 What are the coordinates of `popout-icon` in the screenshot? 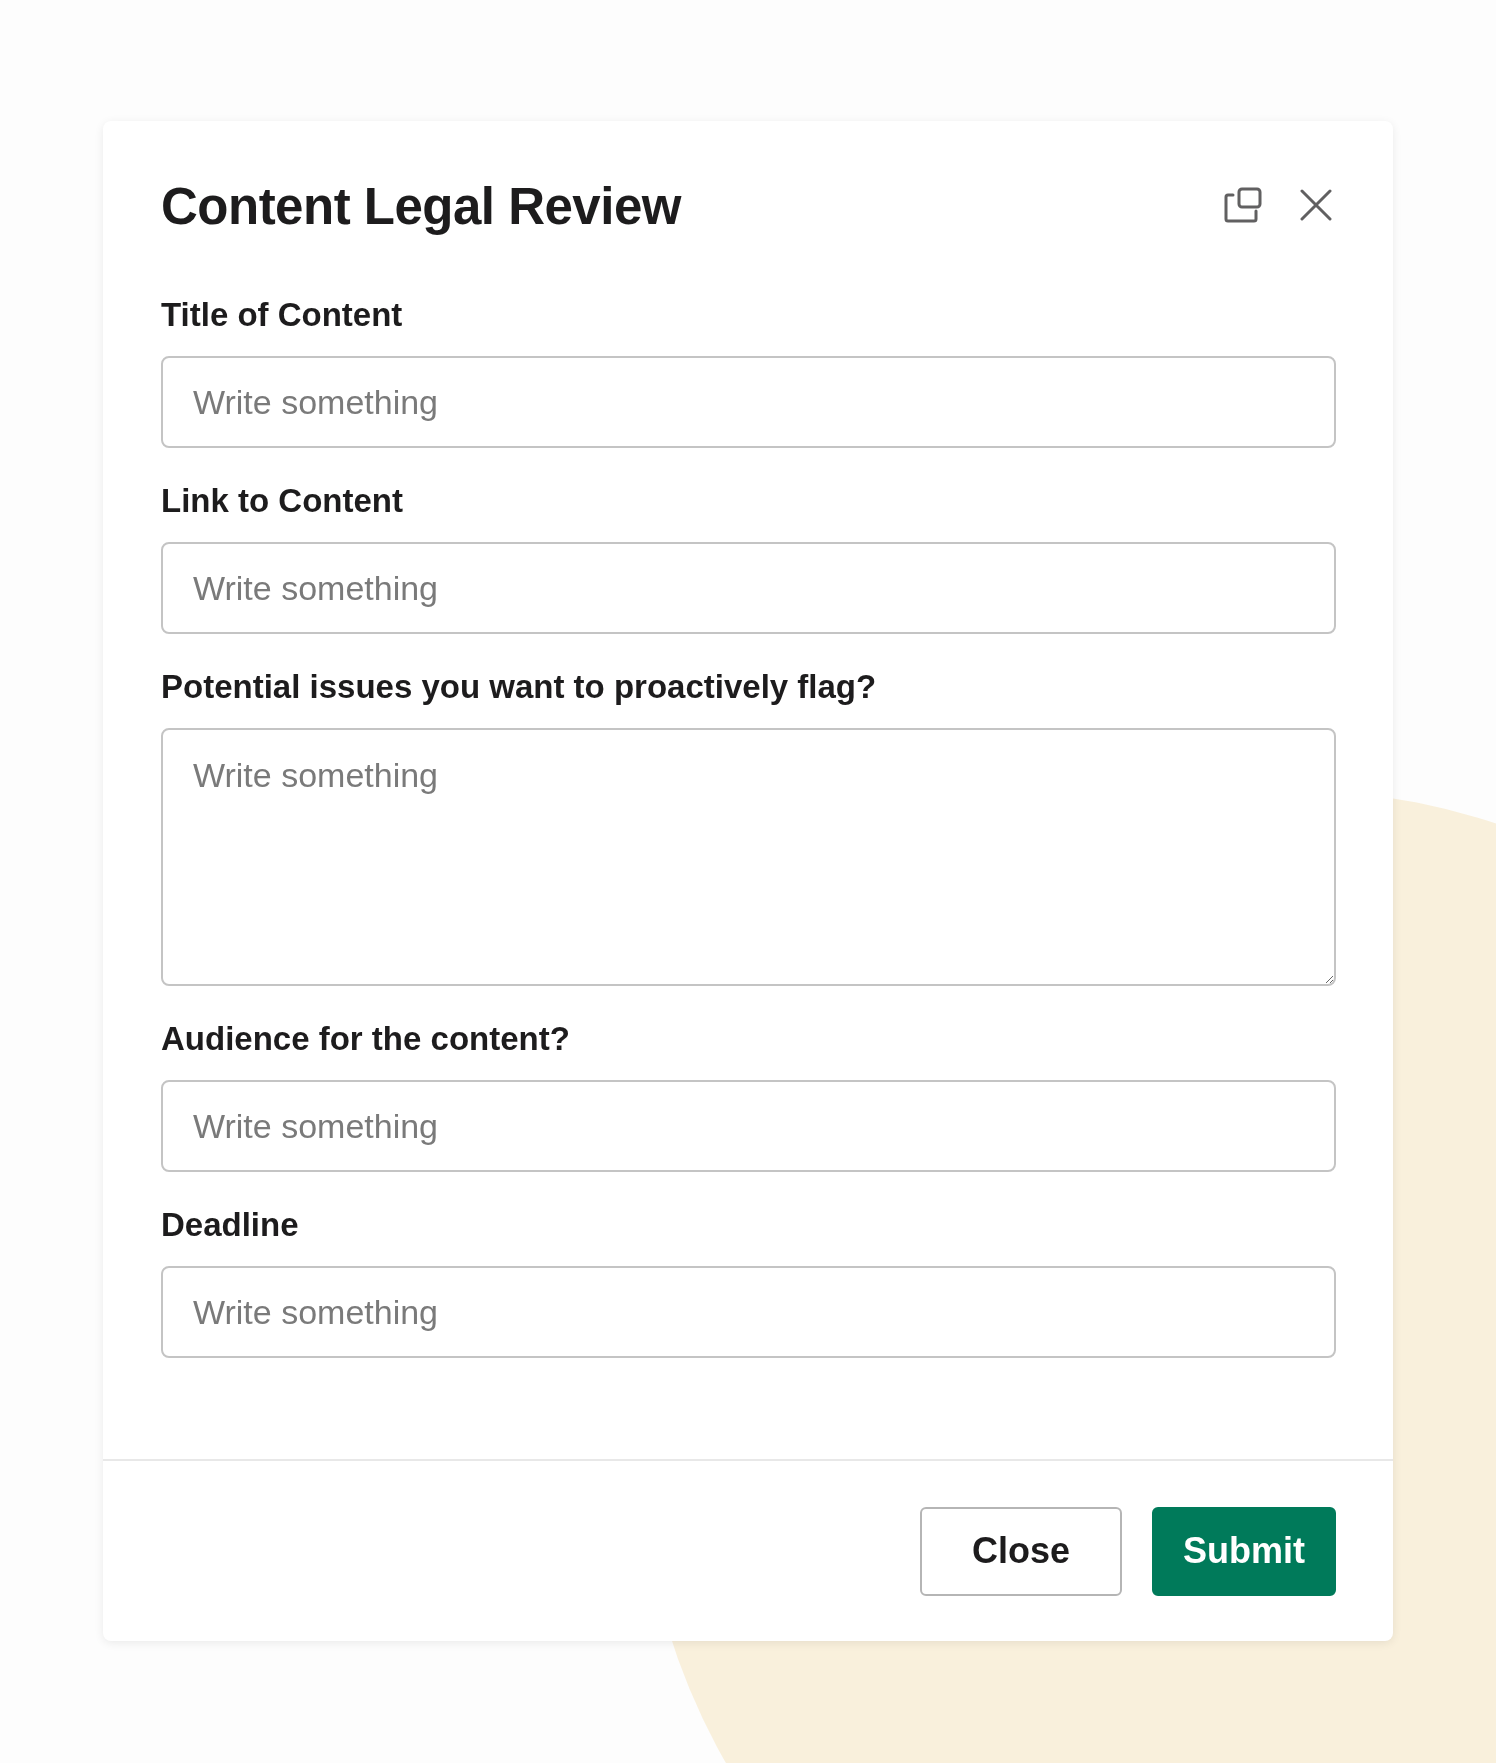 It's located at (1243, 206).